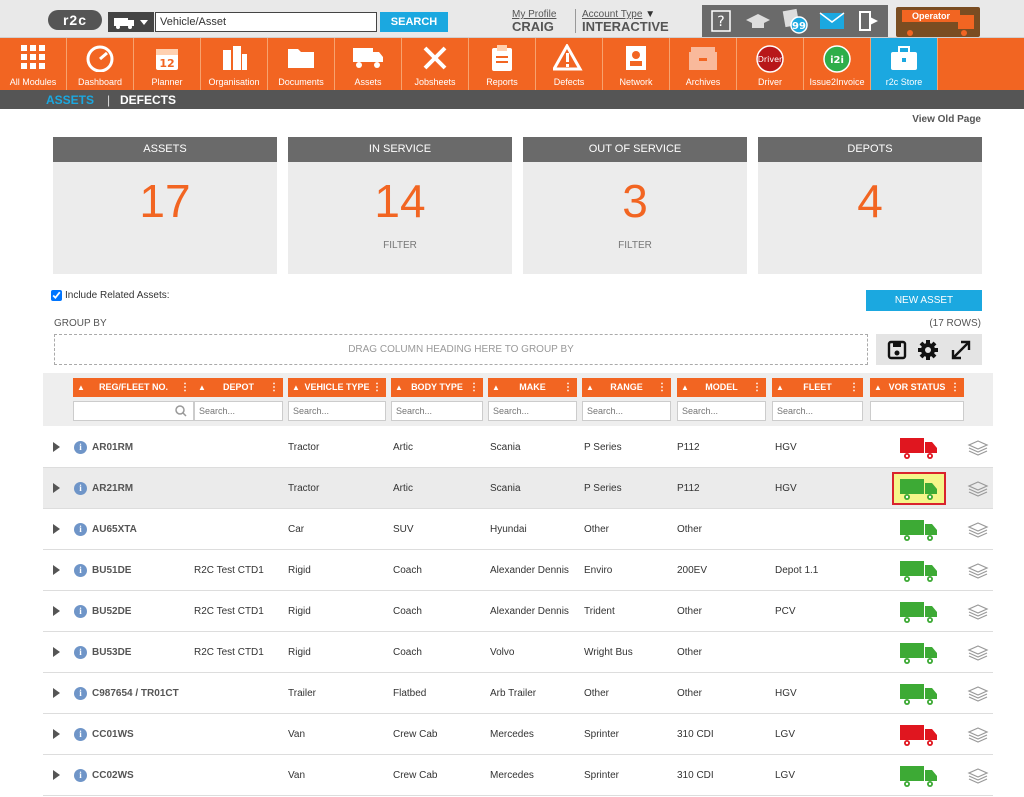 This screenshot has height=797, width=1024. Describe the element at coordinates (113, 775) in the screenshot. I see `cell-reg: CC02WS` at that location.